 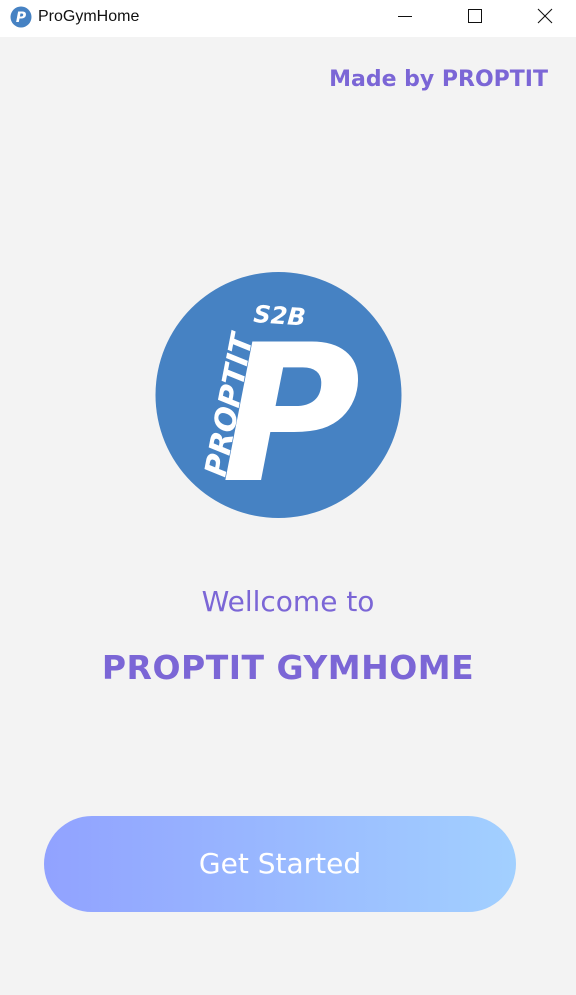 I want to click on logo-top-text: S2B, so click(x=280, y=316).